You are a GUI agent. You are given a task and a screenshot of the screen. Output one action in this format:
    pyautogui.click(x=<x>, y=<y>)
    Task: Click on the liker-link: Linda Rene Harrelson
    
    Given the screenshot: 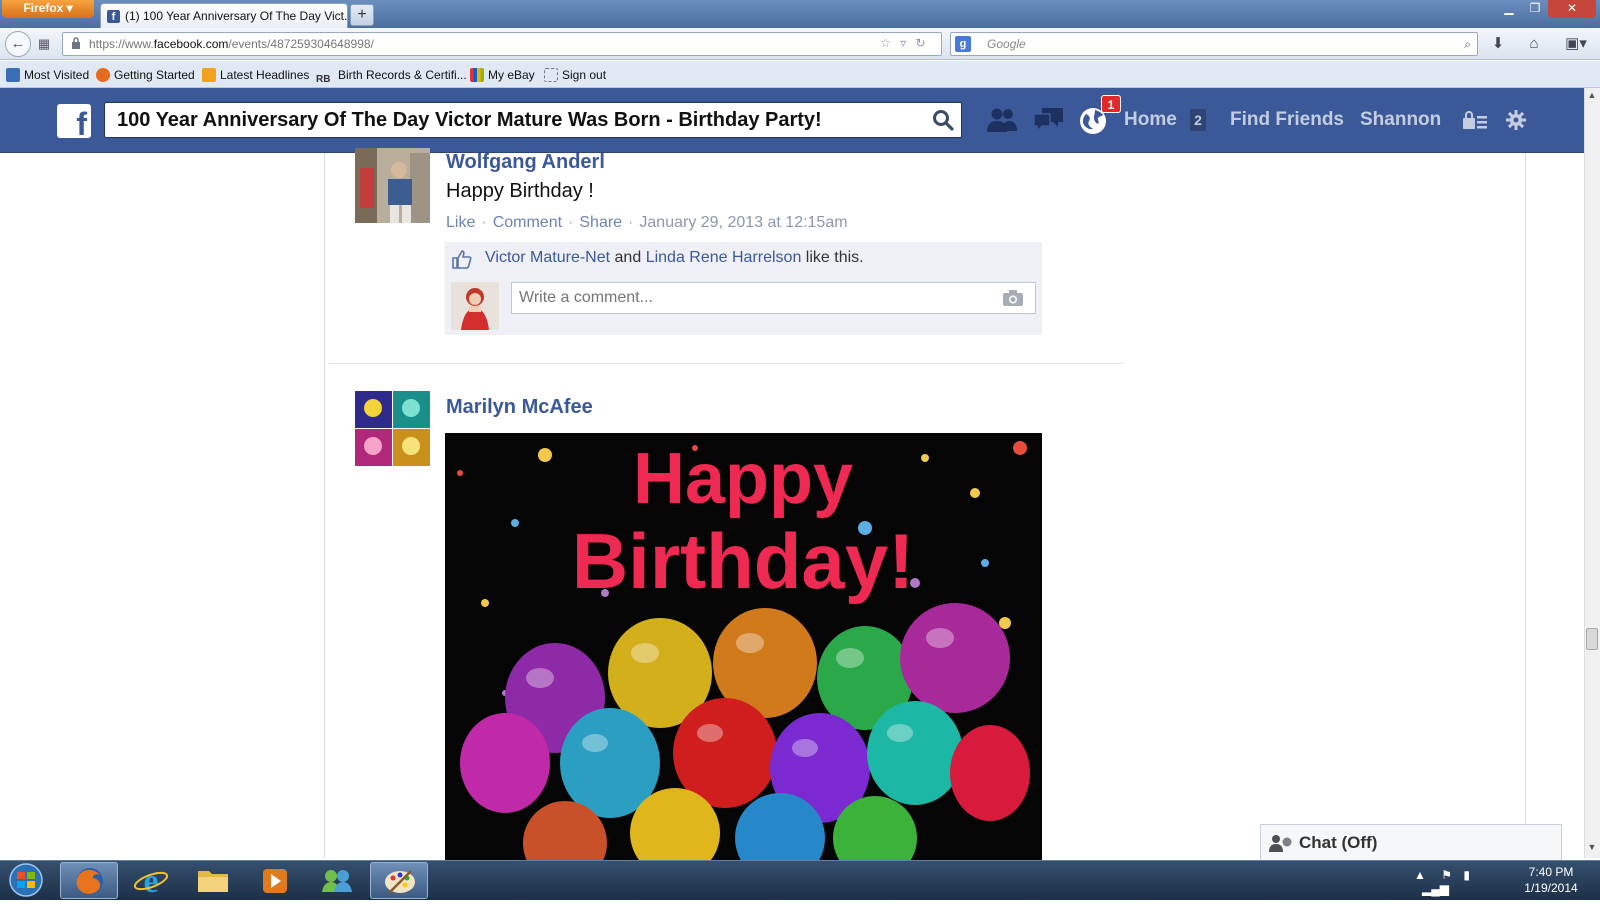 What is the action you would take?
    pyautogui.click(x=724, y=257)
    